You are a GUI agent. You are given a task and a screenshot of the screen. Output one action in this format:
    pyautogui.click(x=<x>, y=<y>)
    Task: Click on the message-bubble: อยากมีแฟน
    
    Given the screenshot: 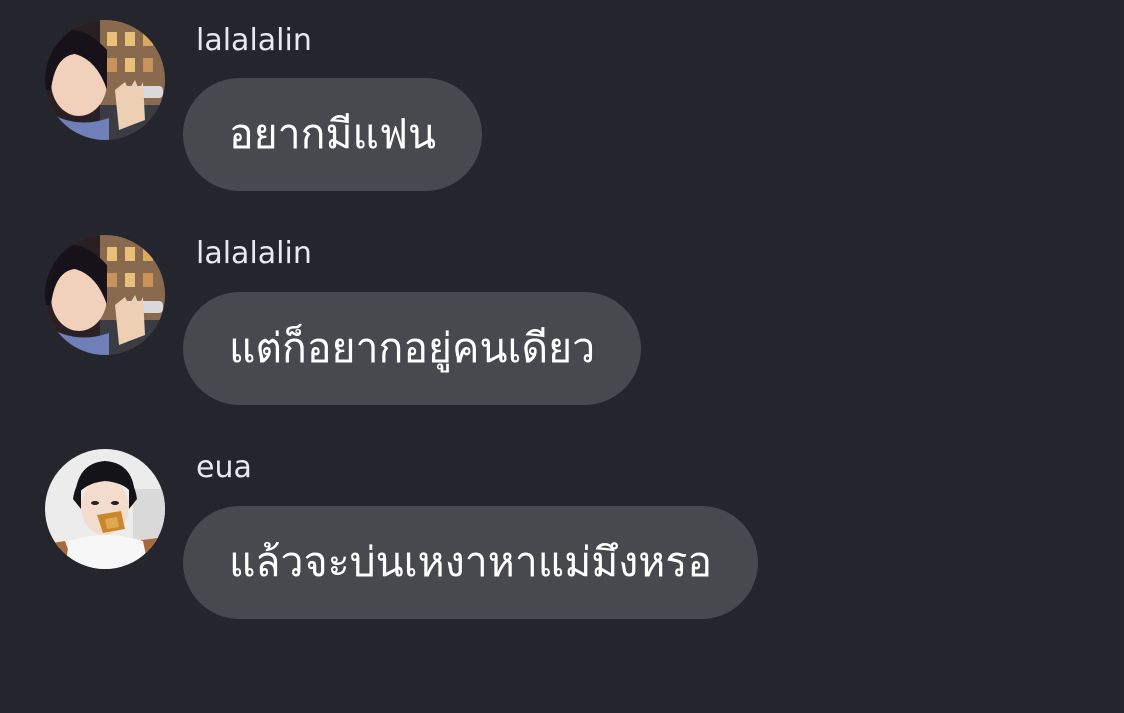 What is the action you would take?
    pyautogui.click(x=333, y=134)
    